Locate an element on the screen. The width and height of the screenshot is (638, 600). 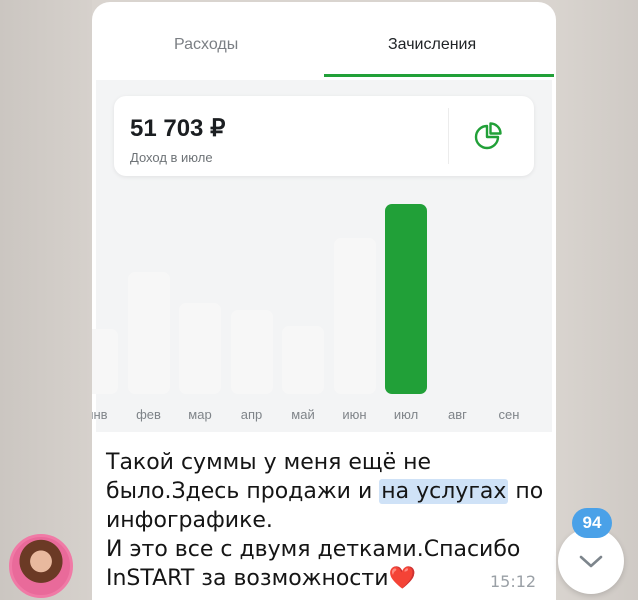
chat-background-left is located at coordinates (46, 300).